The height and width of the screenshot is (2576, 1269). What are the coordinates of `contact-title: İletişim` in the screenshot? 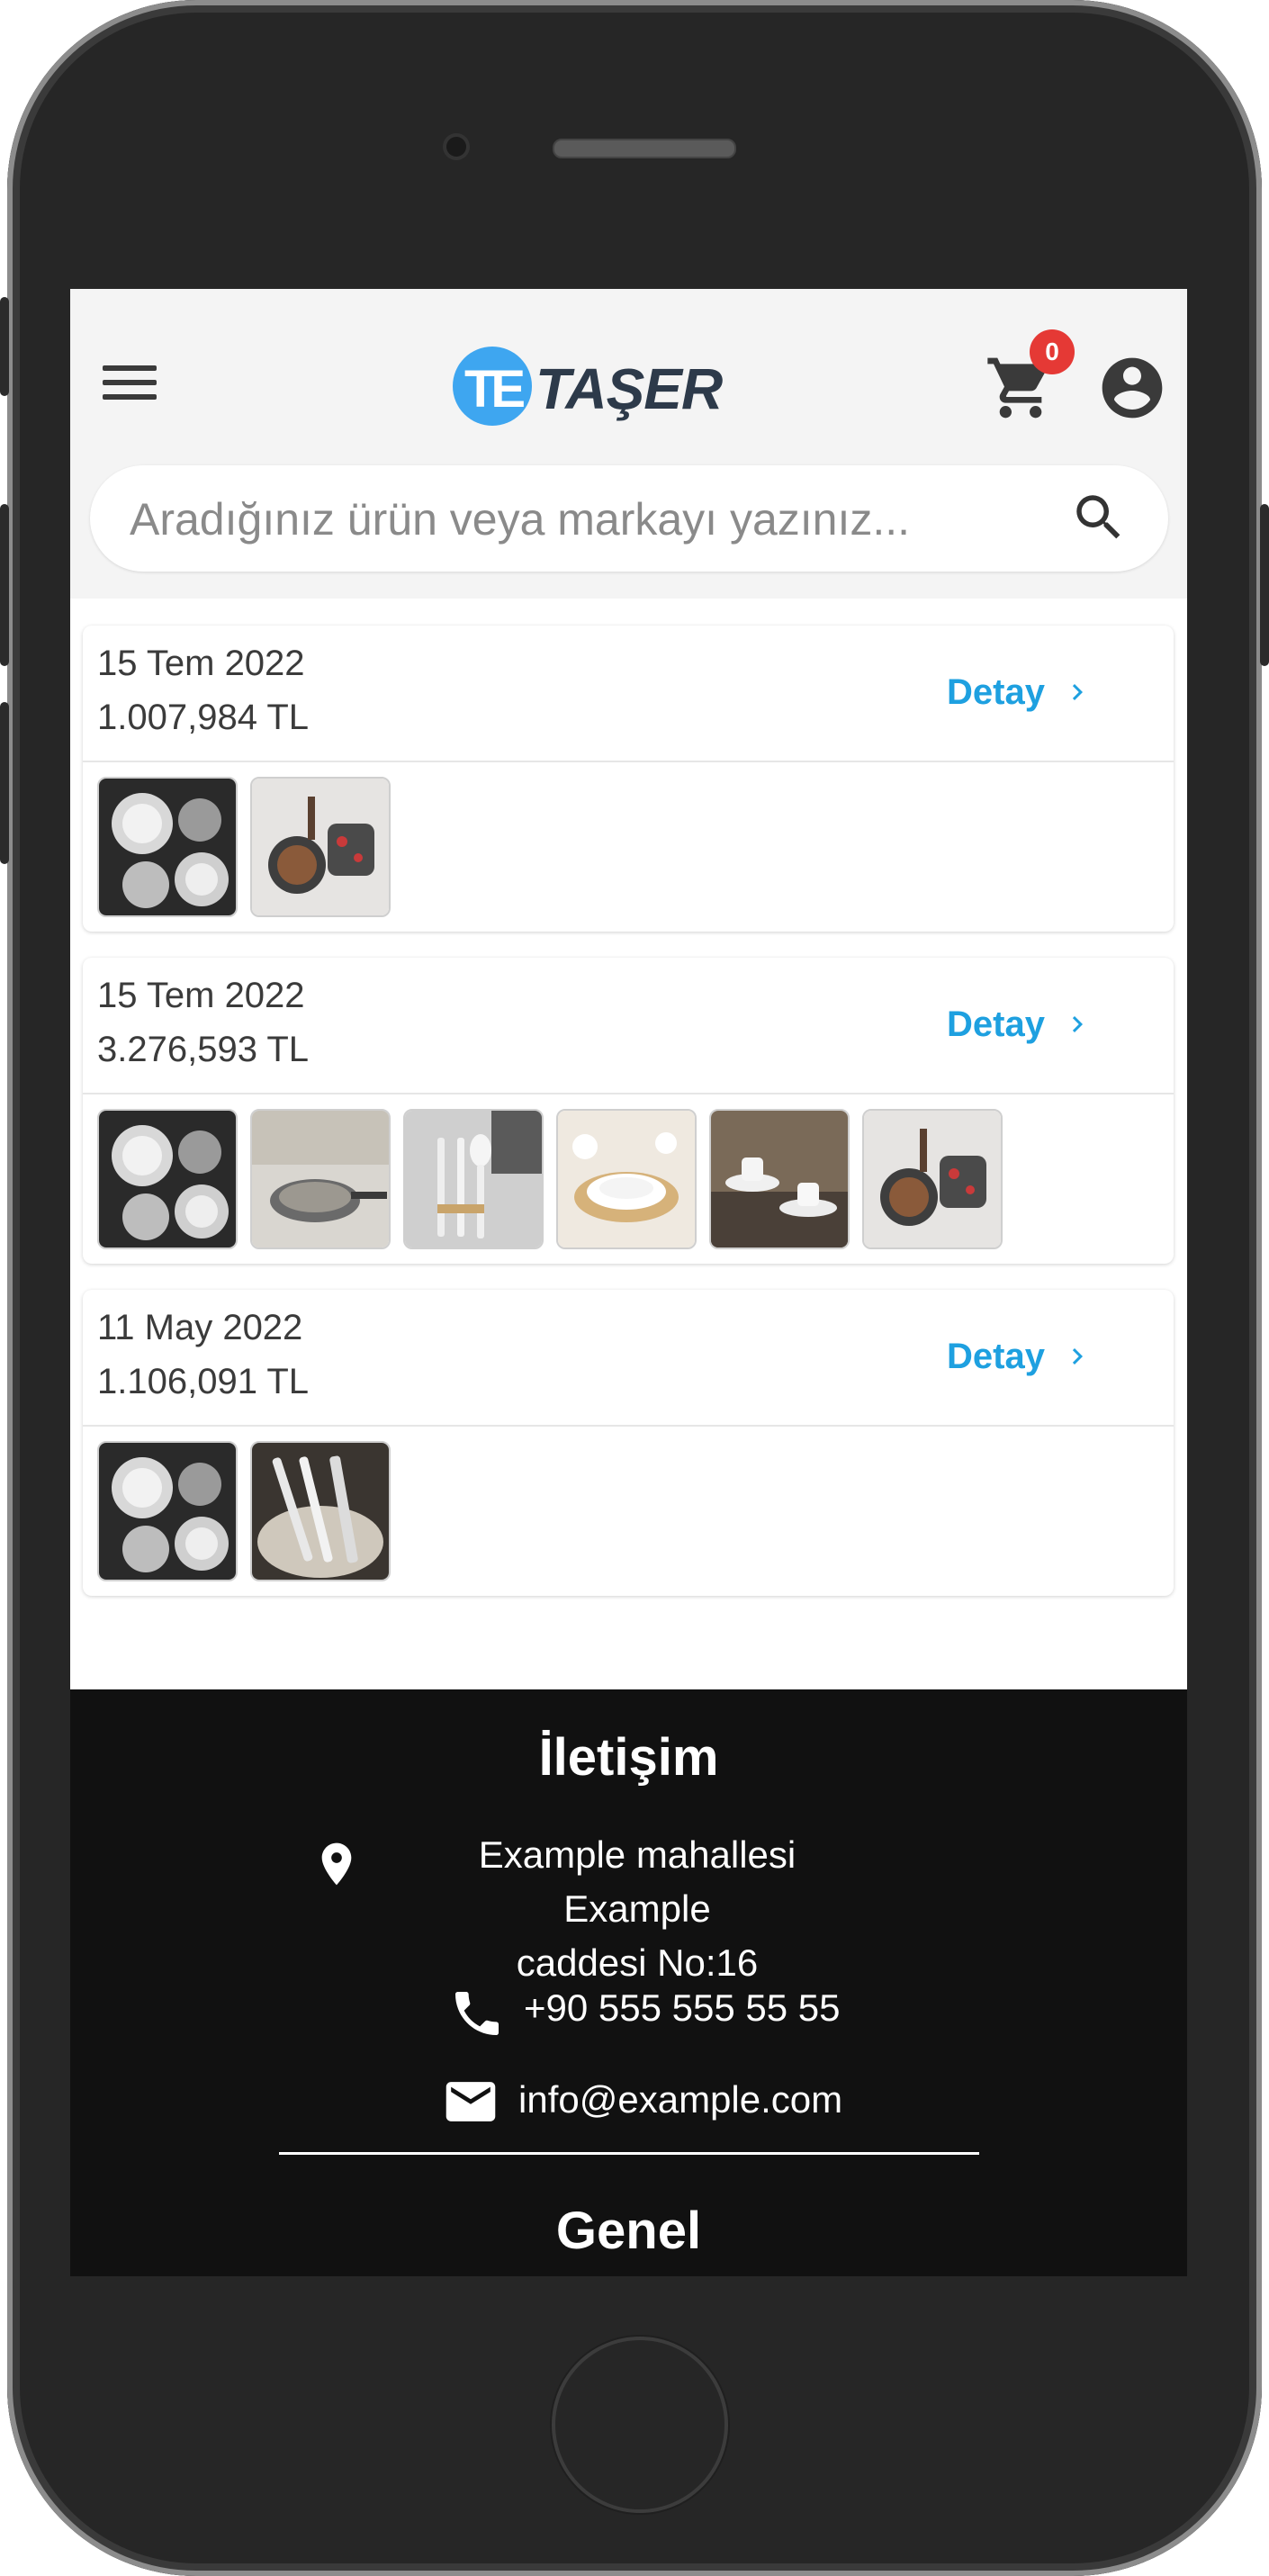 It's located at (628, 1757).